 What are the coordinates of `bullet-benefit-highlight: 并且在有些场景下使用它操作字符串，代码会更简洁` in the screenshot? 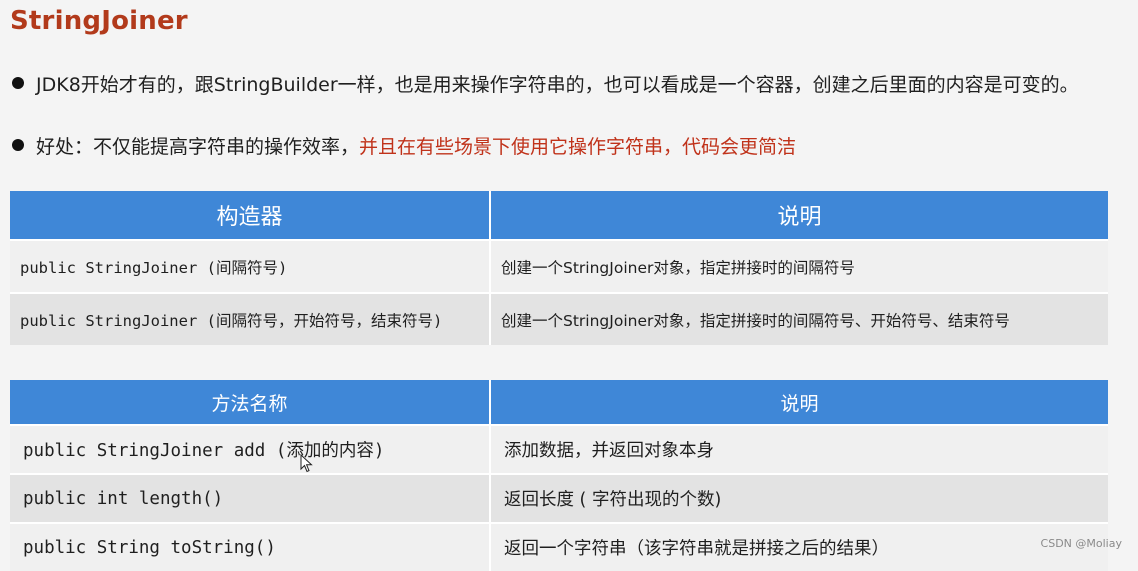 It's located at (578, 147).